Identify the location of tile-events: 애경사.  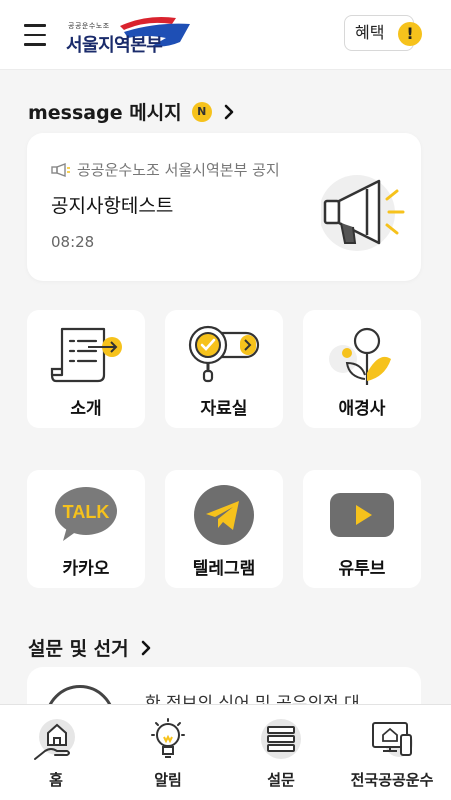
(362, 369).